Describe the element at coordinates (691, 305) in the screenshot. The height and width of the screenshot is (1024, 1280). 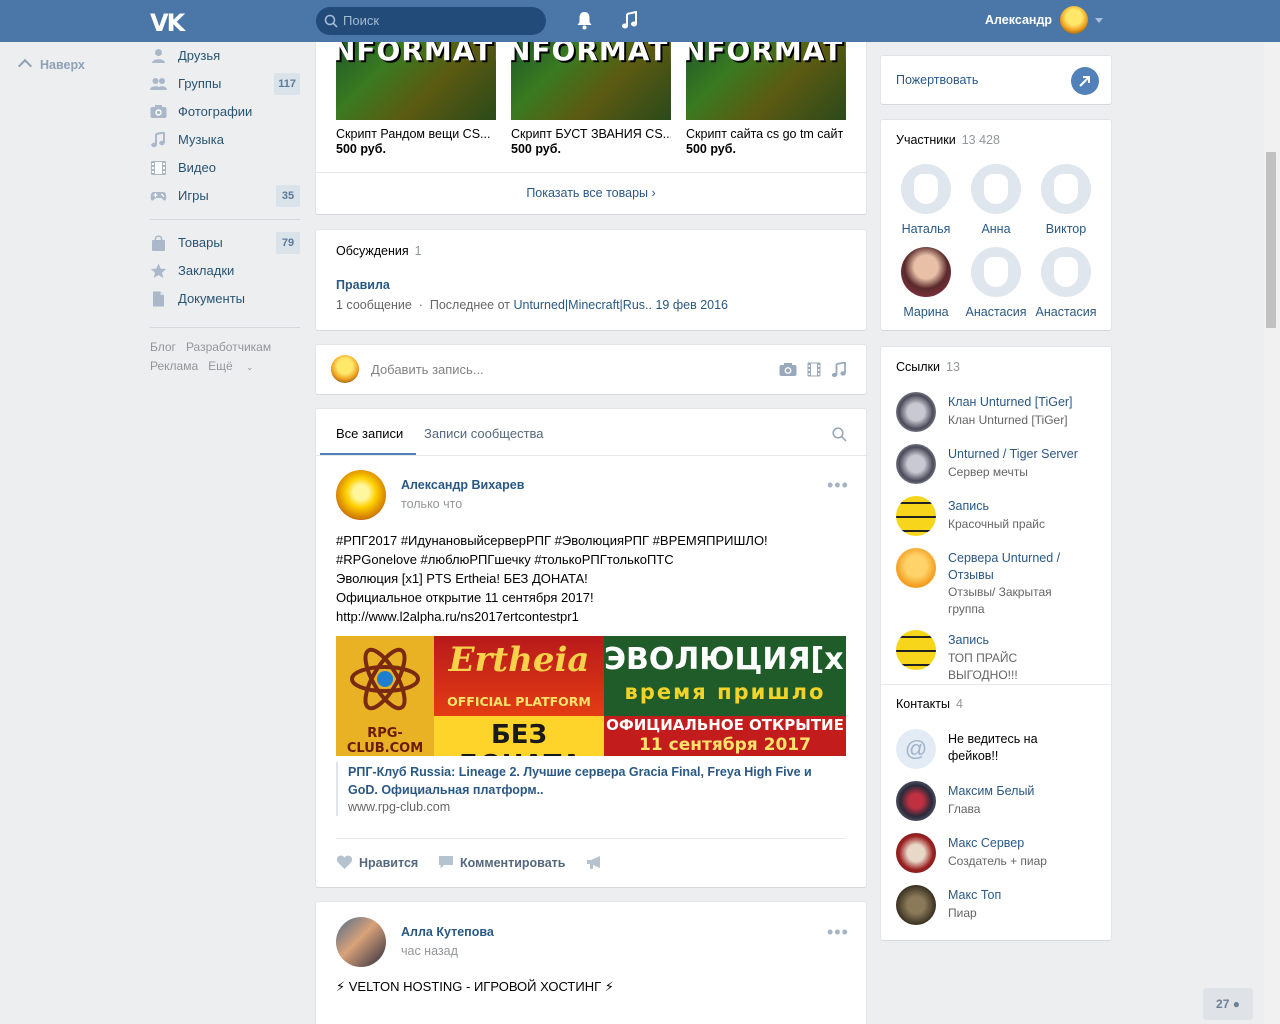
I see `discussion-last-date: 19 фев 2016` at that location.